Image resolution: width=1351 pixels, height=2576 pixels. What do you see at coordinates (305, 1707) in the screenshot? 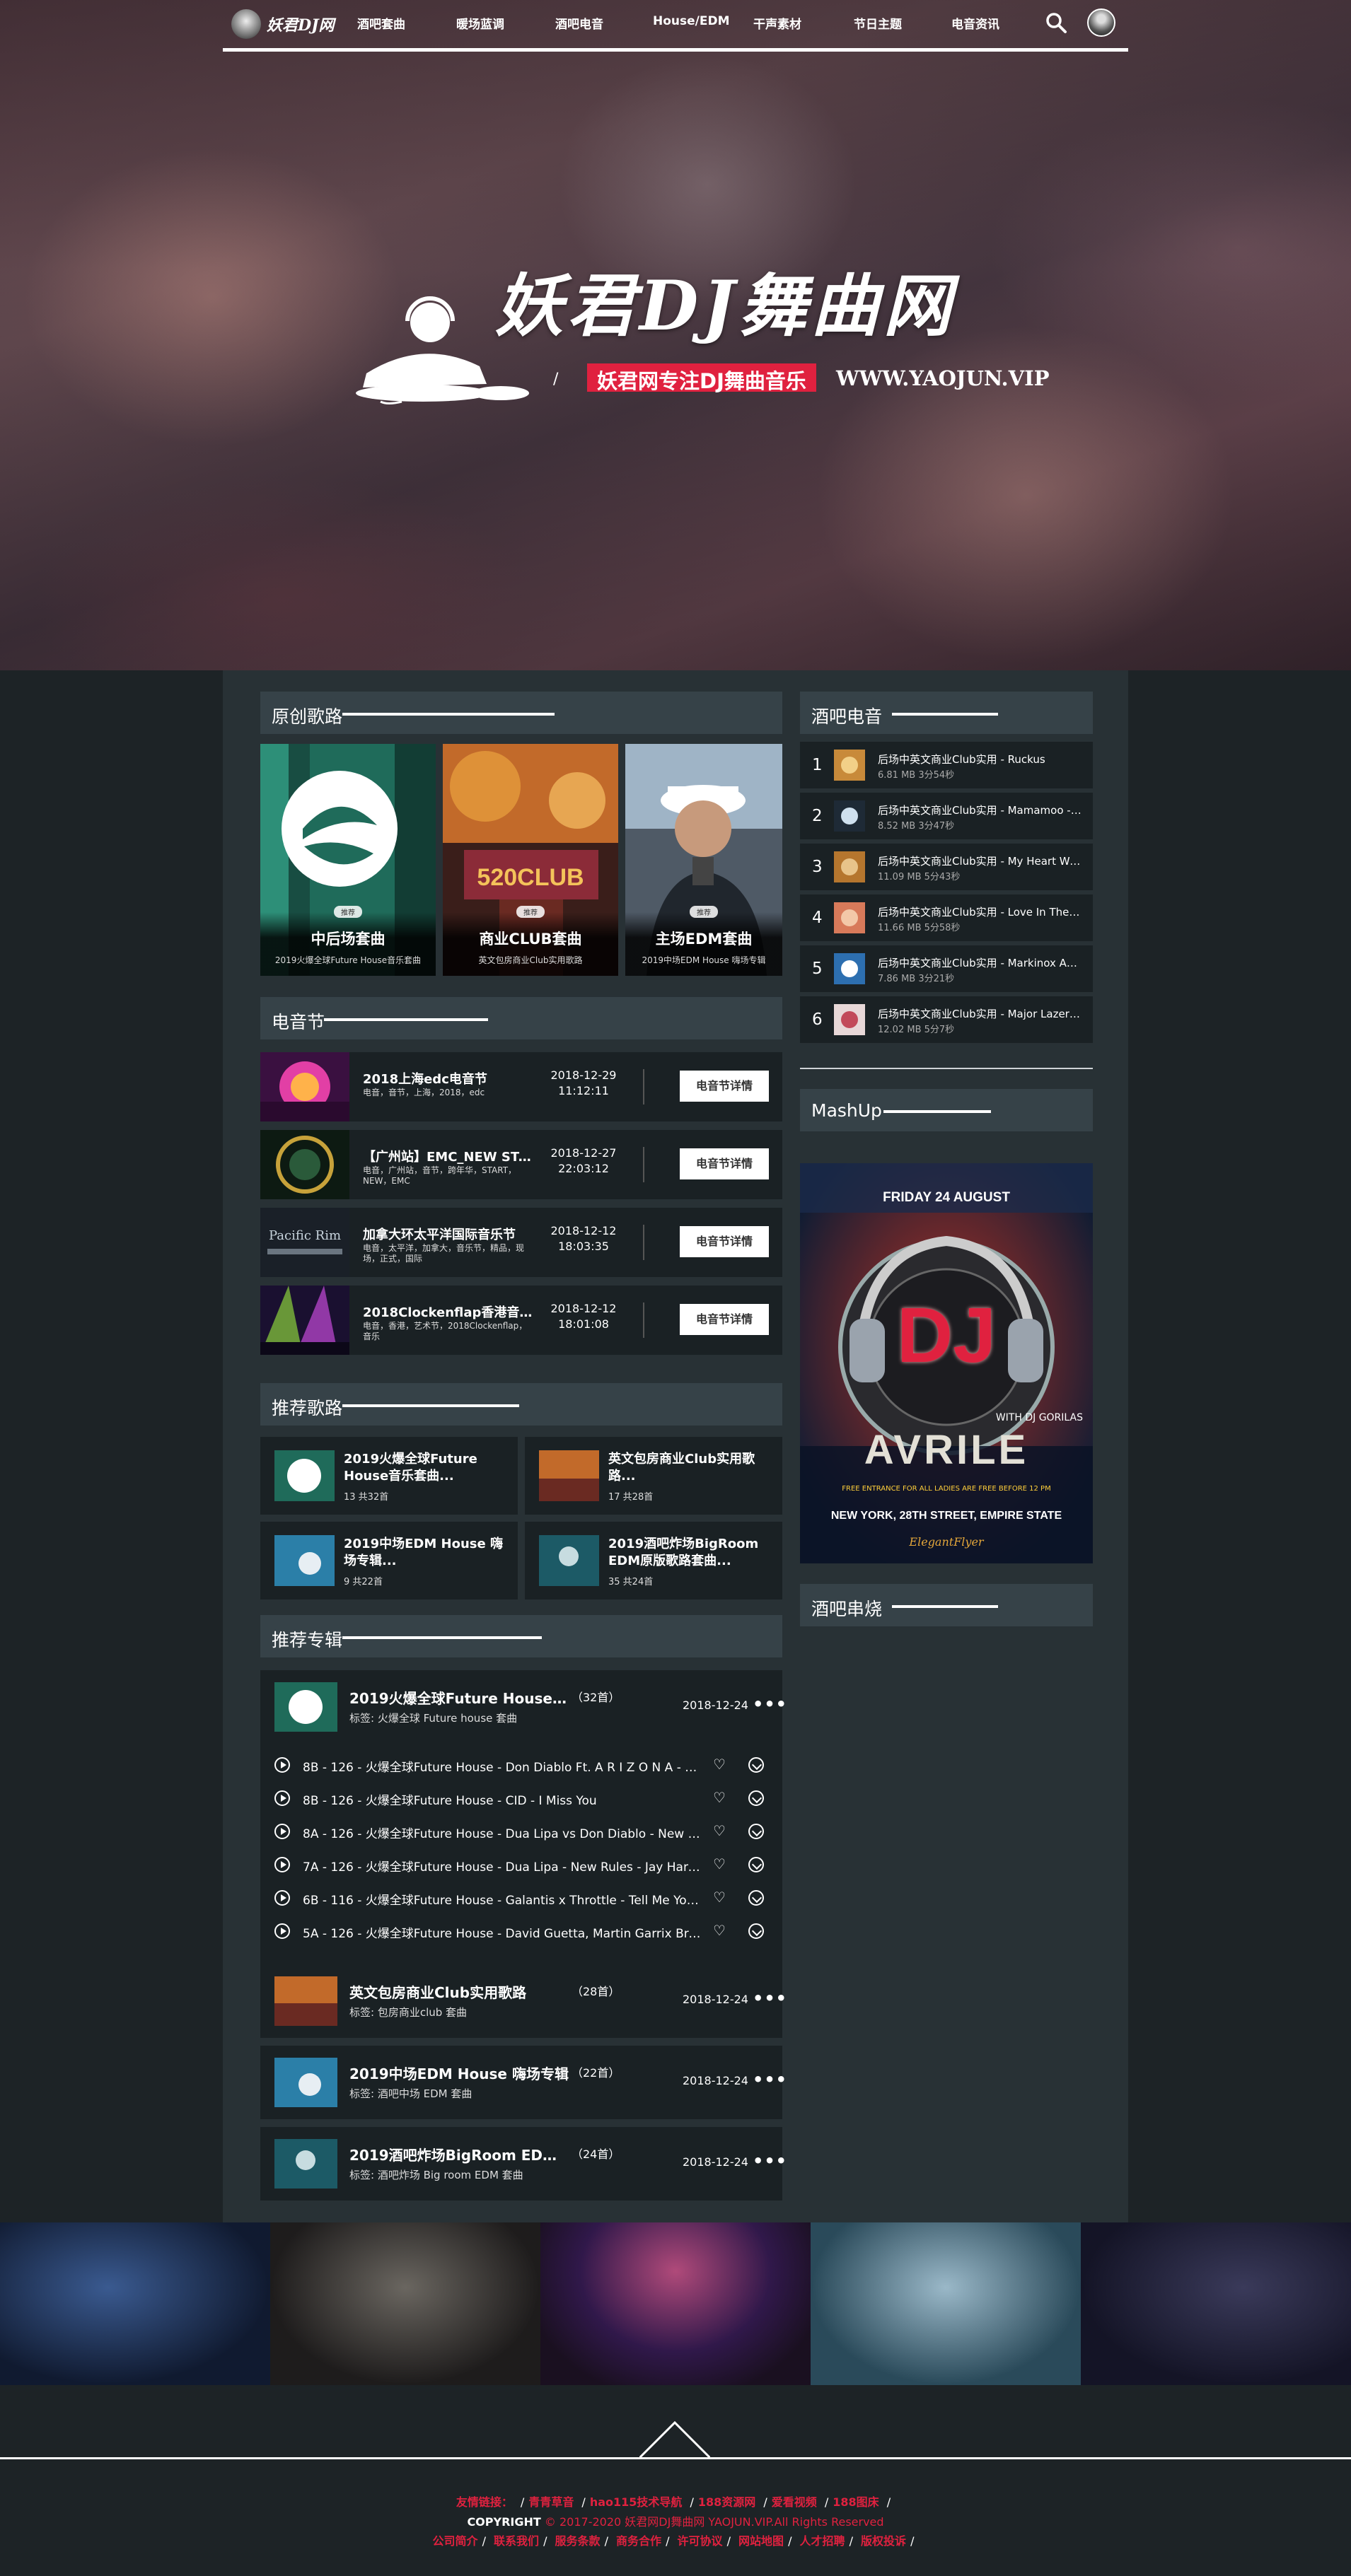
I see `album-image` at bounding box center [305, 1707].